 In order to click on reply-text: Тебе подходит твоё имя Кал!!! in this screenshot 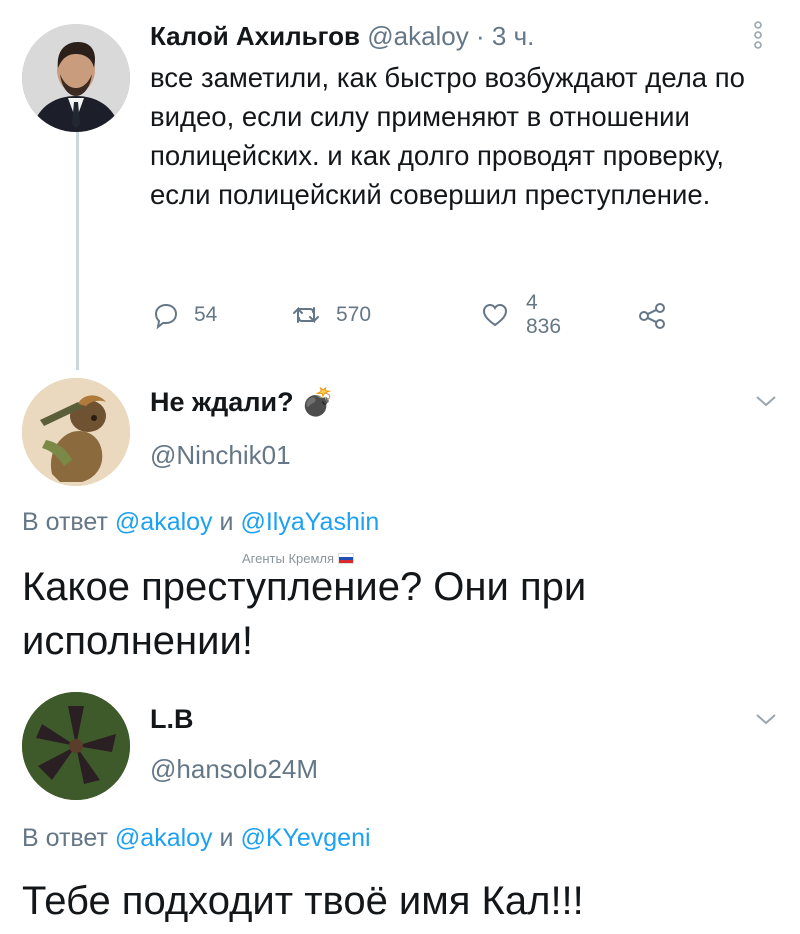, I will do `click(303, 901)`.